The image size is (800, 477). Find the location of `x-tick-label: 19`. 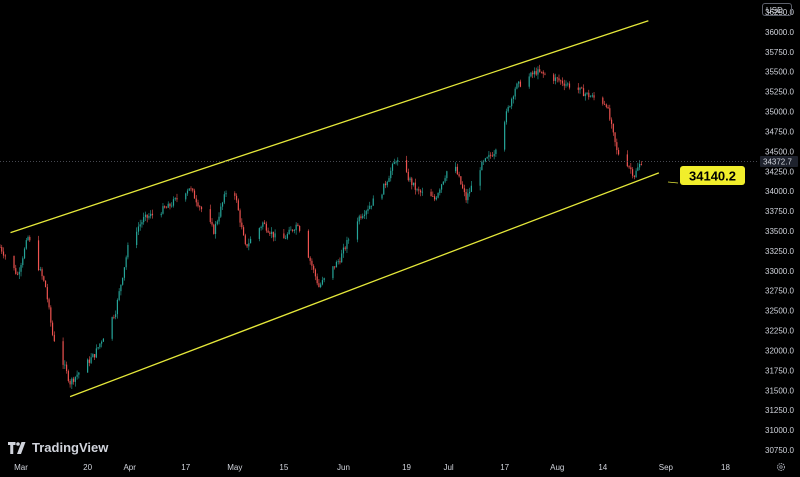

x-tick-label: 19 is located at coordinates (406, 467).